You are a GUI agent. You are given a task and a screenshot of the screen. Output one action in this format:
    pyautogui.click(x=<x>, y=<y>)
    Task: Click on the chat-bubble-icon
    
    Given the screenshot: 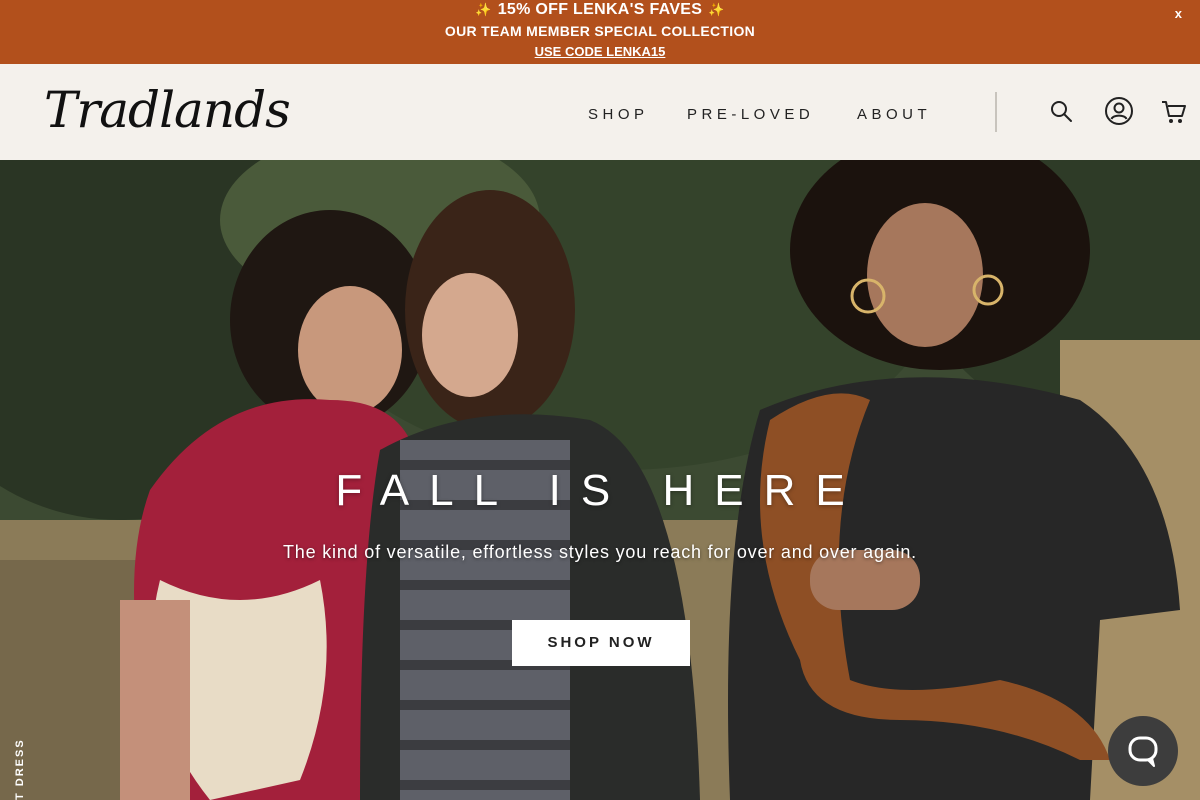 What is the action you would take?
    pyautogui.click(x=1143, y=751)
    